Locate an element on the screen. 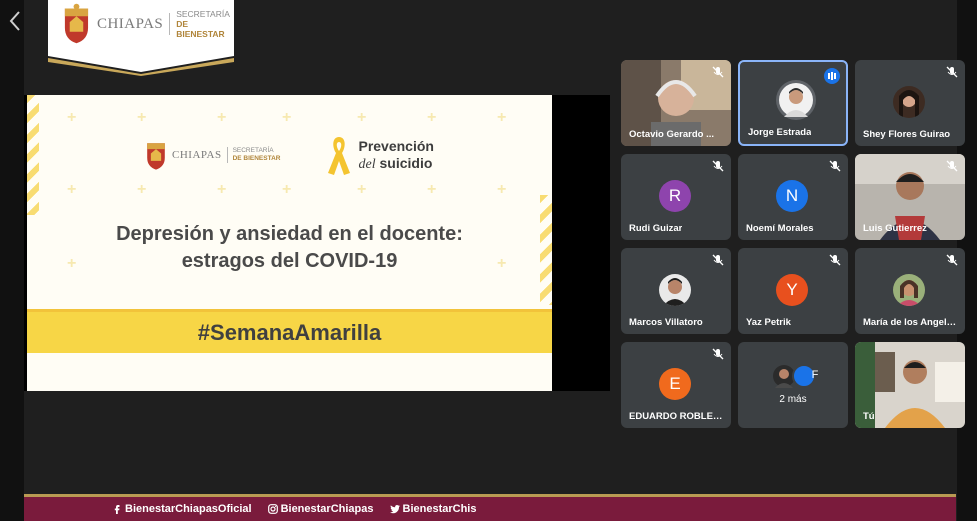 This screenshot has height=521, width=977. self-video-tile: Tú is located at coordinates (910, 385).